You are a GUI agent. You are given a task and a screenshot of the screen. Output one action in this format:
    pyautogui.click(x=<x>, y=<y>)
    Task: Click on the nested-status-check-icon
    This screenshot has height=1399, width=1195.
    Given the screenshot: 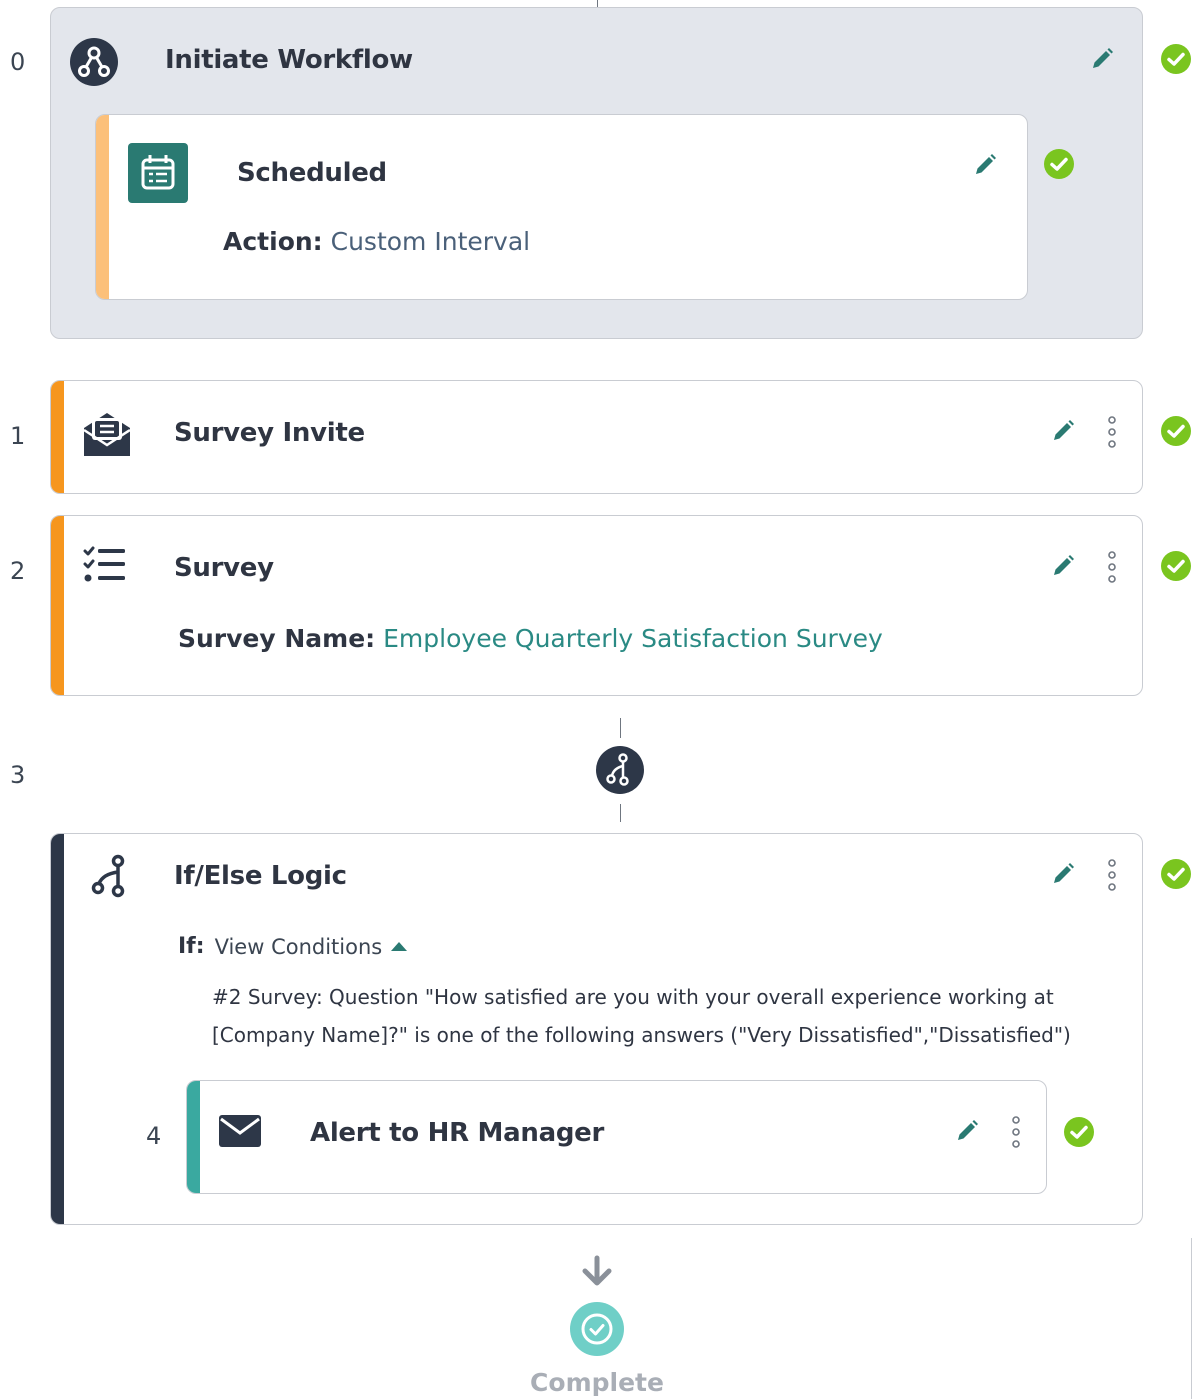 What is the action you would take?
    pyautogui.click(x=1079, y=1132)
    